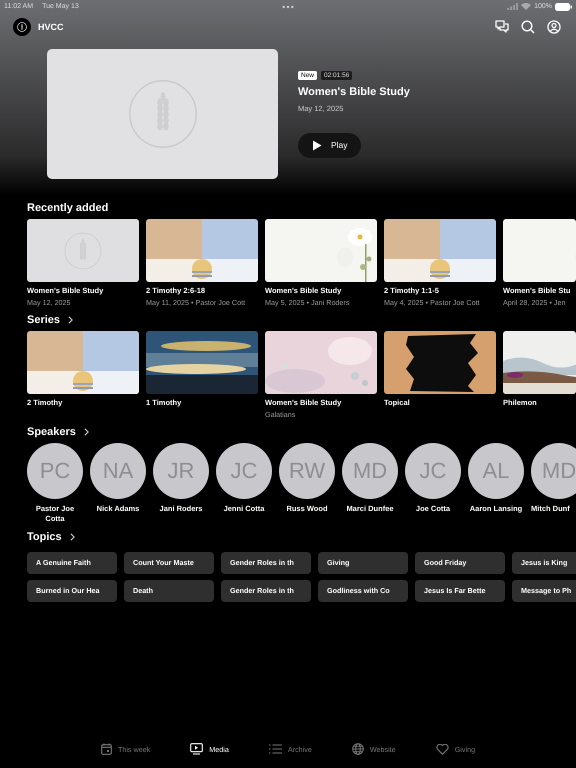 The image size is (576, 768). What do you see at coordinates (51, 432) in the screenshot?
I see `section-heading: Speakers` at bounding box center [51, 432].